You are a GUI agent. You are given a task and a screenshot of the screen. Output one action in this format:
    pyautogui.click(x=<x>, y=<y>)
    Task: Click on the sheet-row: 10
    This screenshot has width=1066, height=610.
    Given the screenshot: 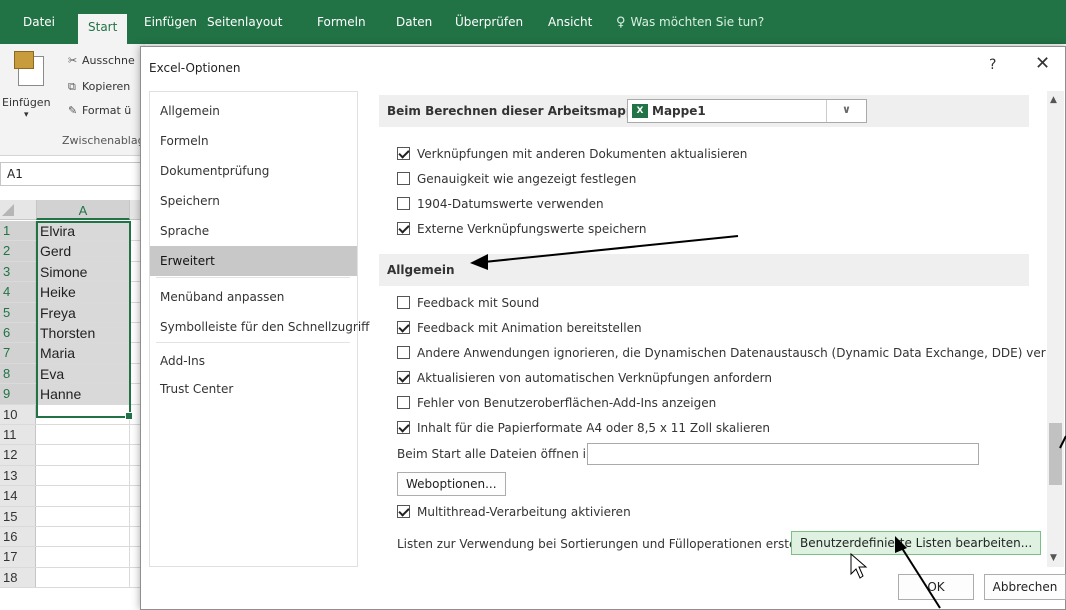 What is the action you would take?
    pyautogui.click(x=72, y=414)
    